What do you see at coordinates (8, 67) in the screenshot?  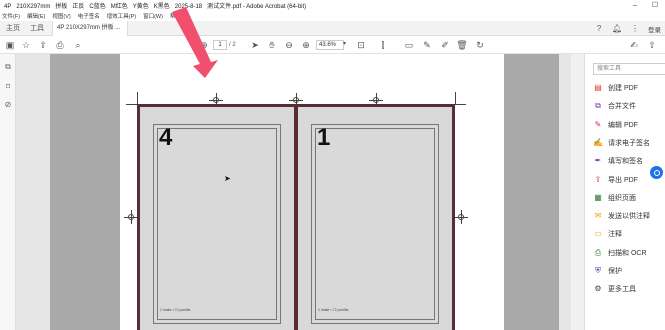 I see `page-thumbnails-icon: ⧉` at bounding box center [8, 67].